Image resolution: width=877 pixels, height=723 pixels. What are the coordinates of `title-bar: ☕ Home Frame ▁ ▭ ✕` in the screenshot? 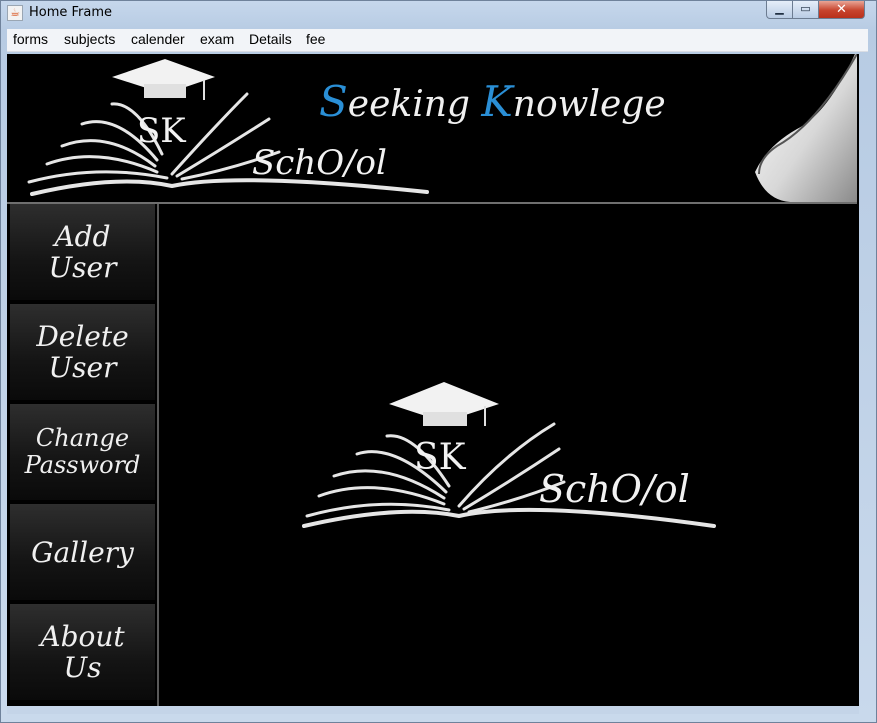 It's located at (438, 14).